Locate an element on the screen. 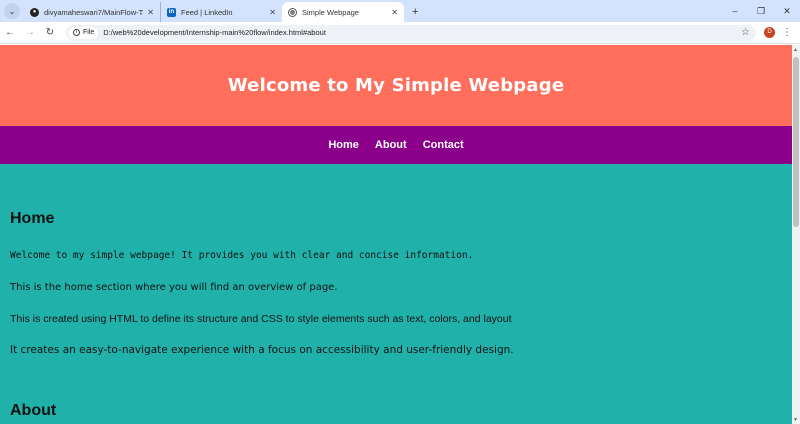 This screenshot has width=800, height=424. reload-button: ↻ is located at coordinates (50, 32).